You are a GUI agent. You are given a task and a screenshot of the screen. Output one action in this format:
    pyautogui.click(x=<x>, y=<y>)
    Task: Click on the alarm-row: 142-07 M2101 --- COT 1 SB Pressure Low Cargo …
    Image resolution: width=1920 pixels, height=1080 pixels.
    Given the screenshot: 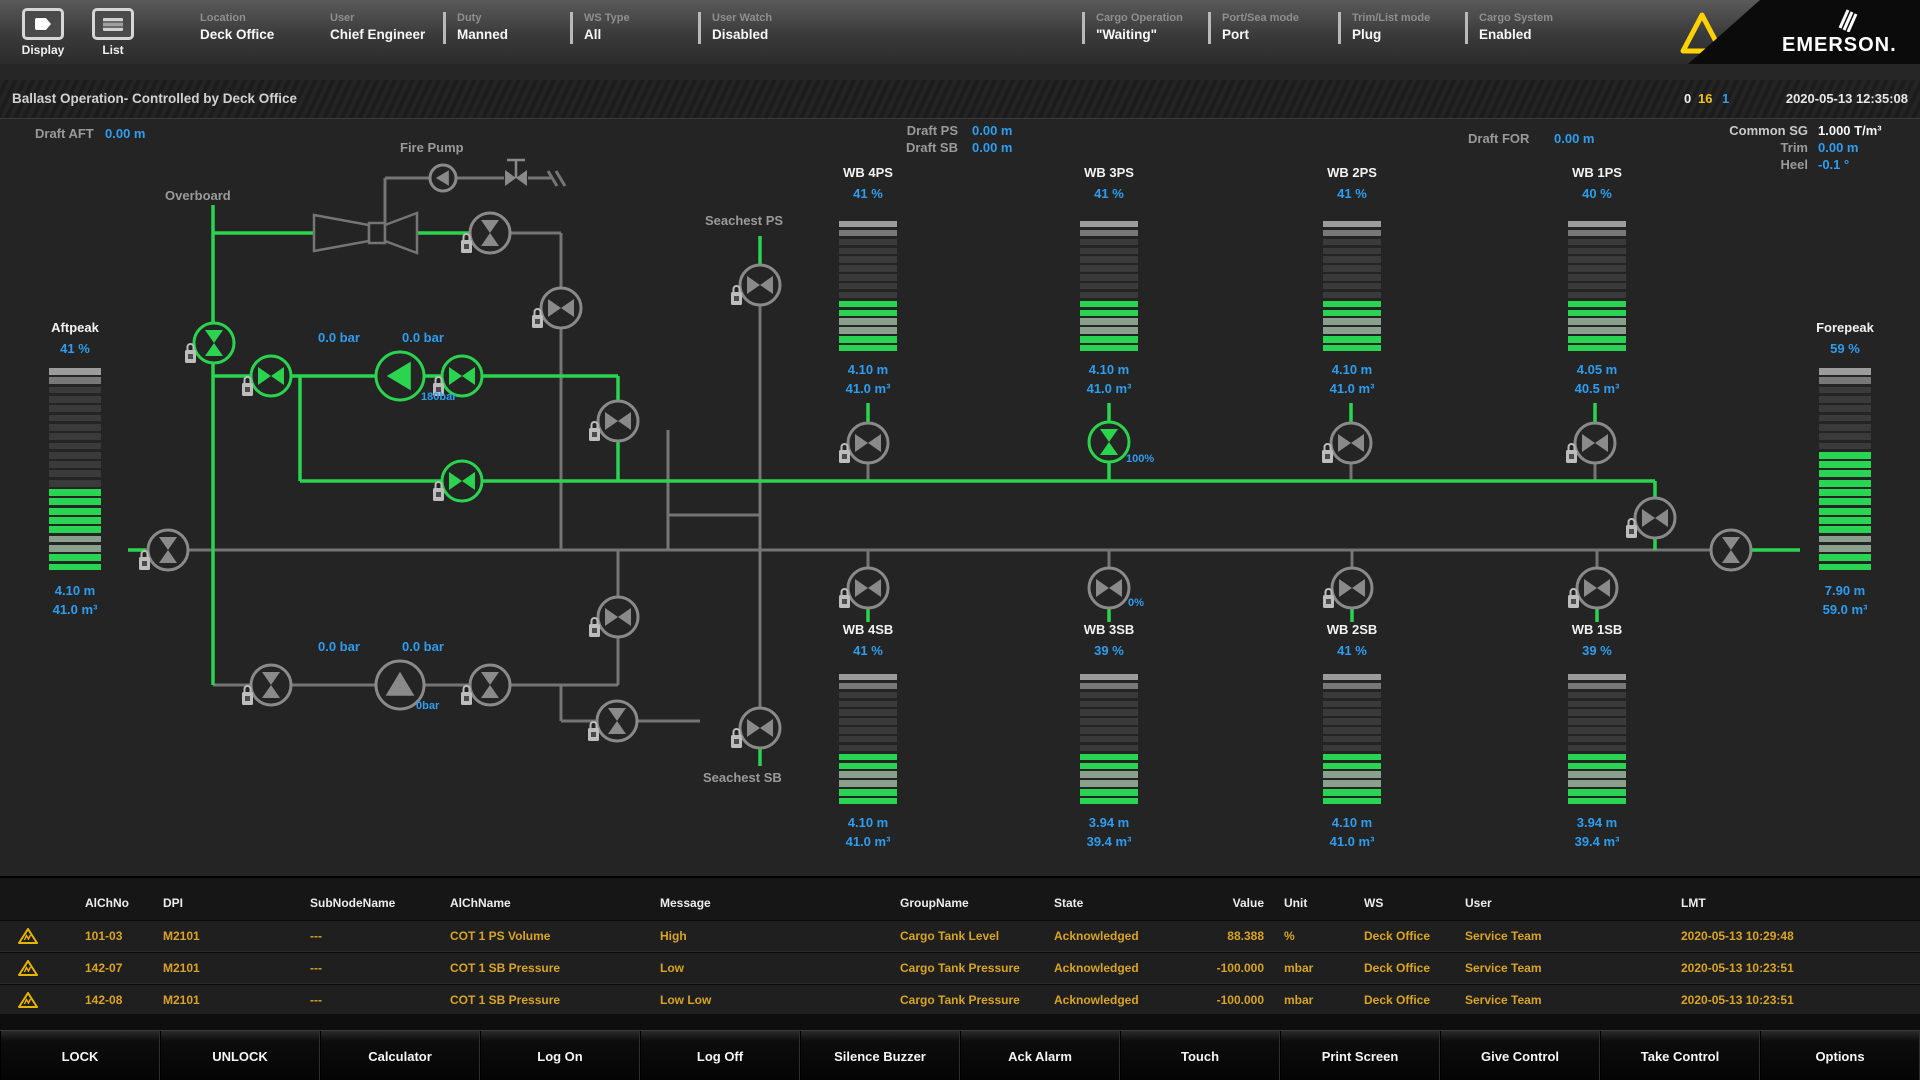 What is the action you would take?
    pyautogui.click(x=960, y=968)
    